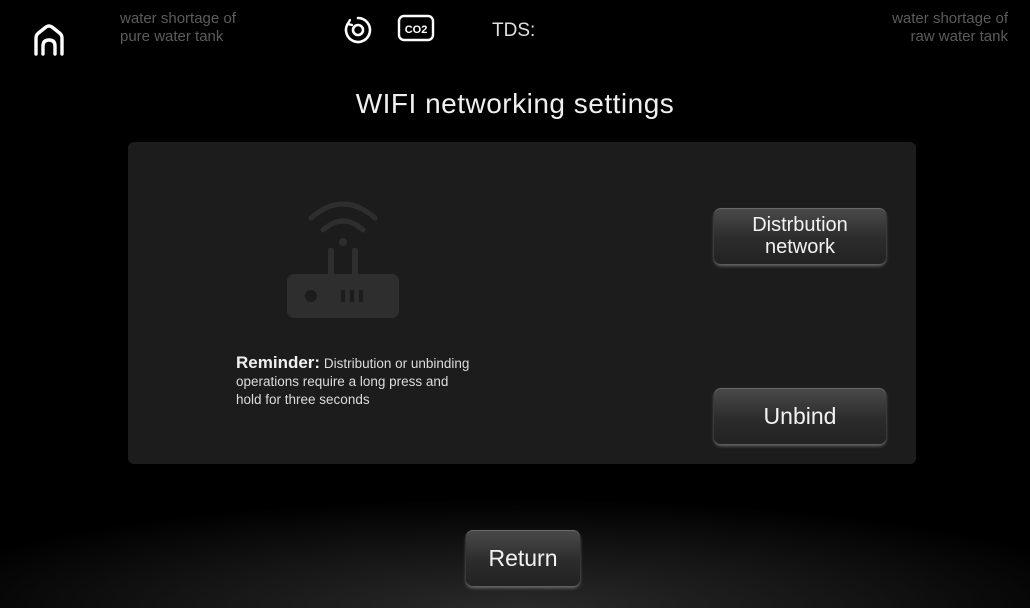 The height and width of the screenshot is (608, 1030). What do you see at coordinates (358, 30) in the screenshot?
I see `filter-icon` at bounding box center [358, 30].